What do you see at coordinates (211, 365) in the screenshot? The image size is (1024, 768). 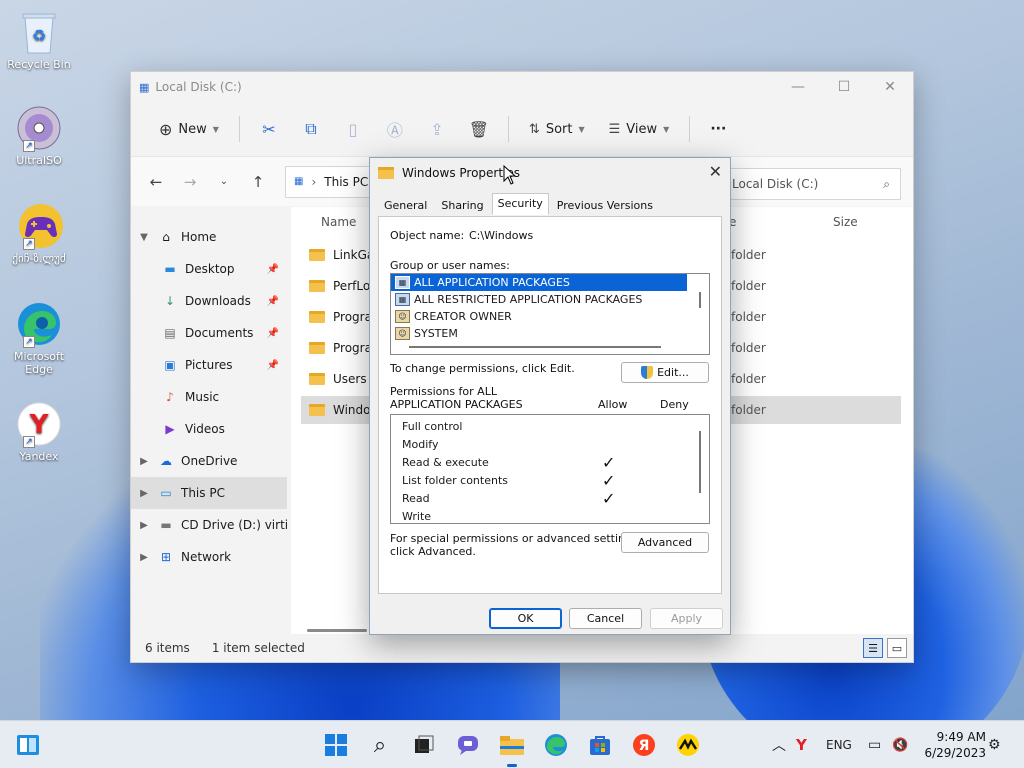 I see `sidebar-item-pictures: ▣ Pictures 📌` at bounding box center [211, 365].